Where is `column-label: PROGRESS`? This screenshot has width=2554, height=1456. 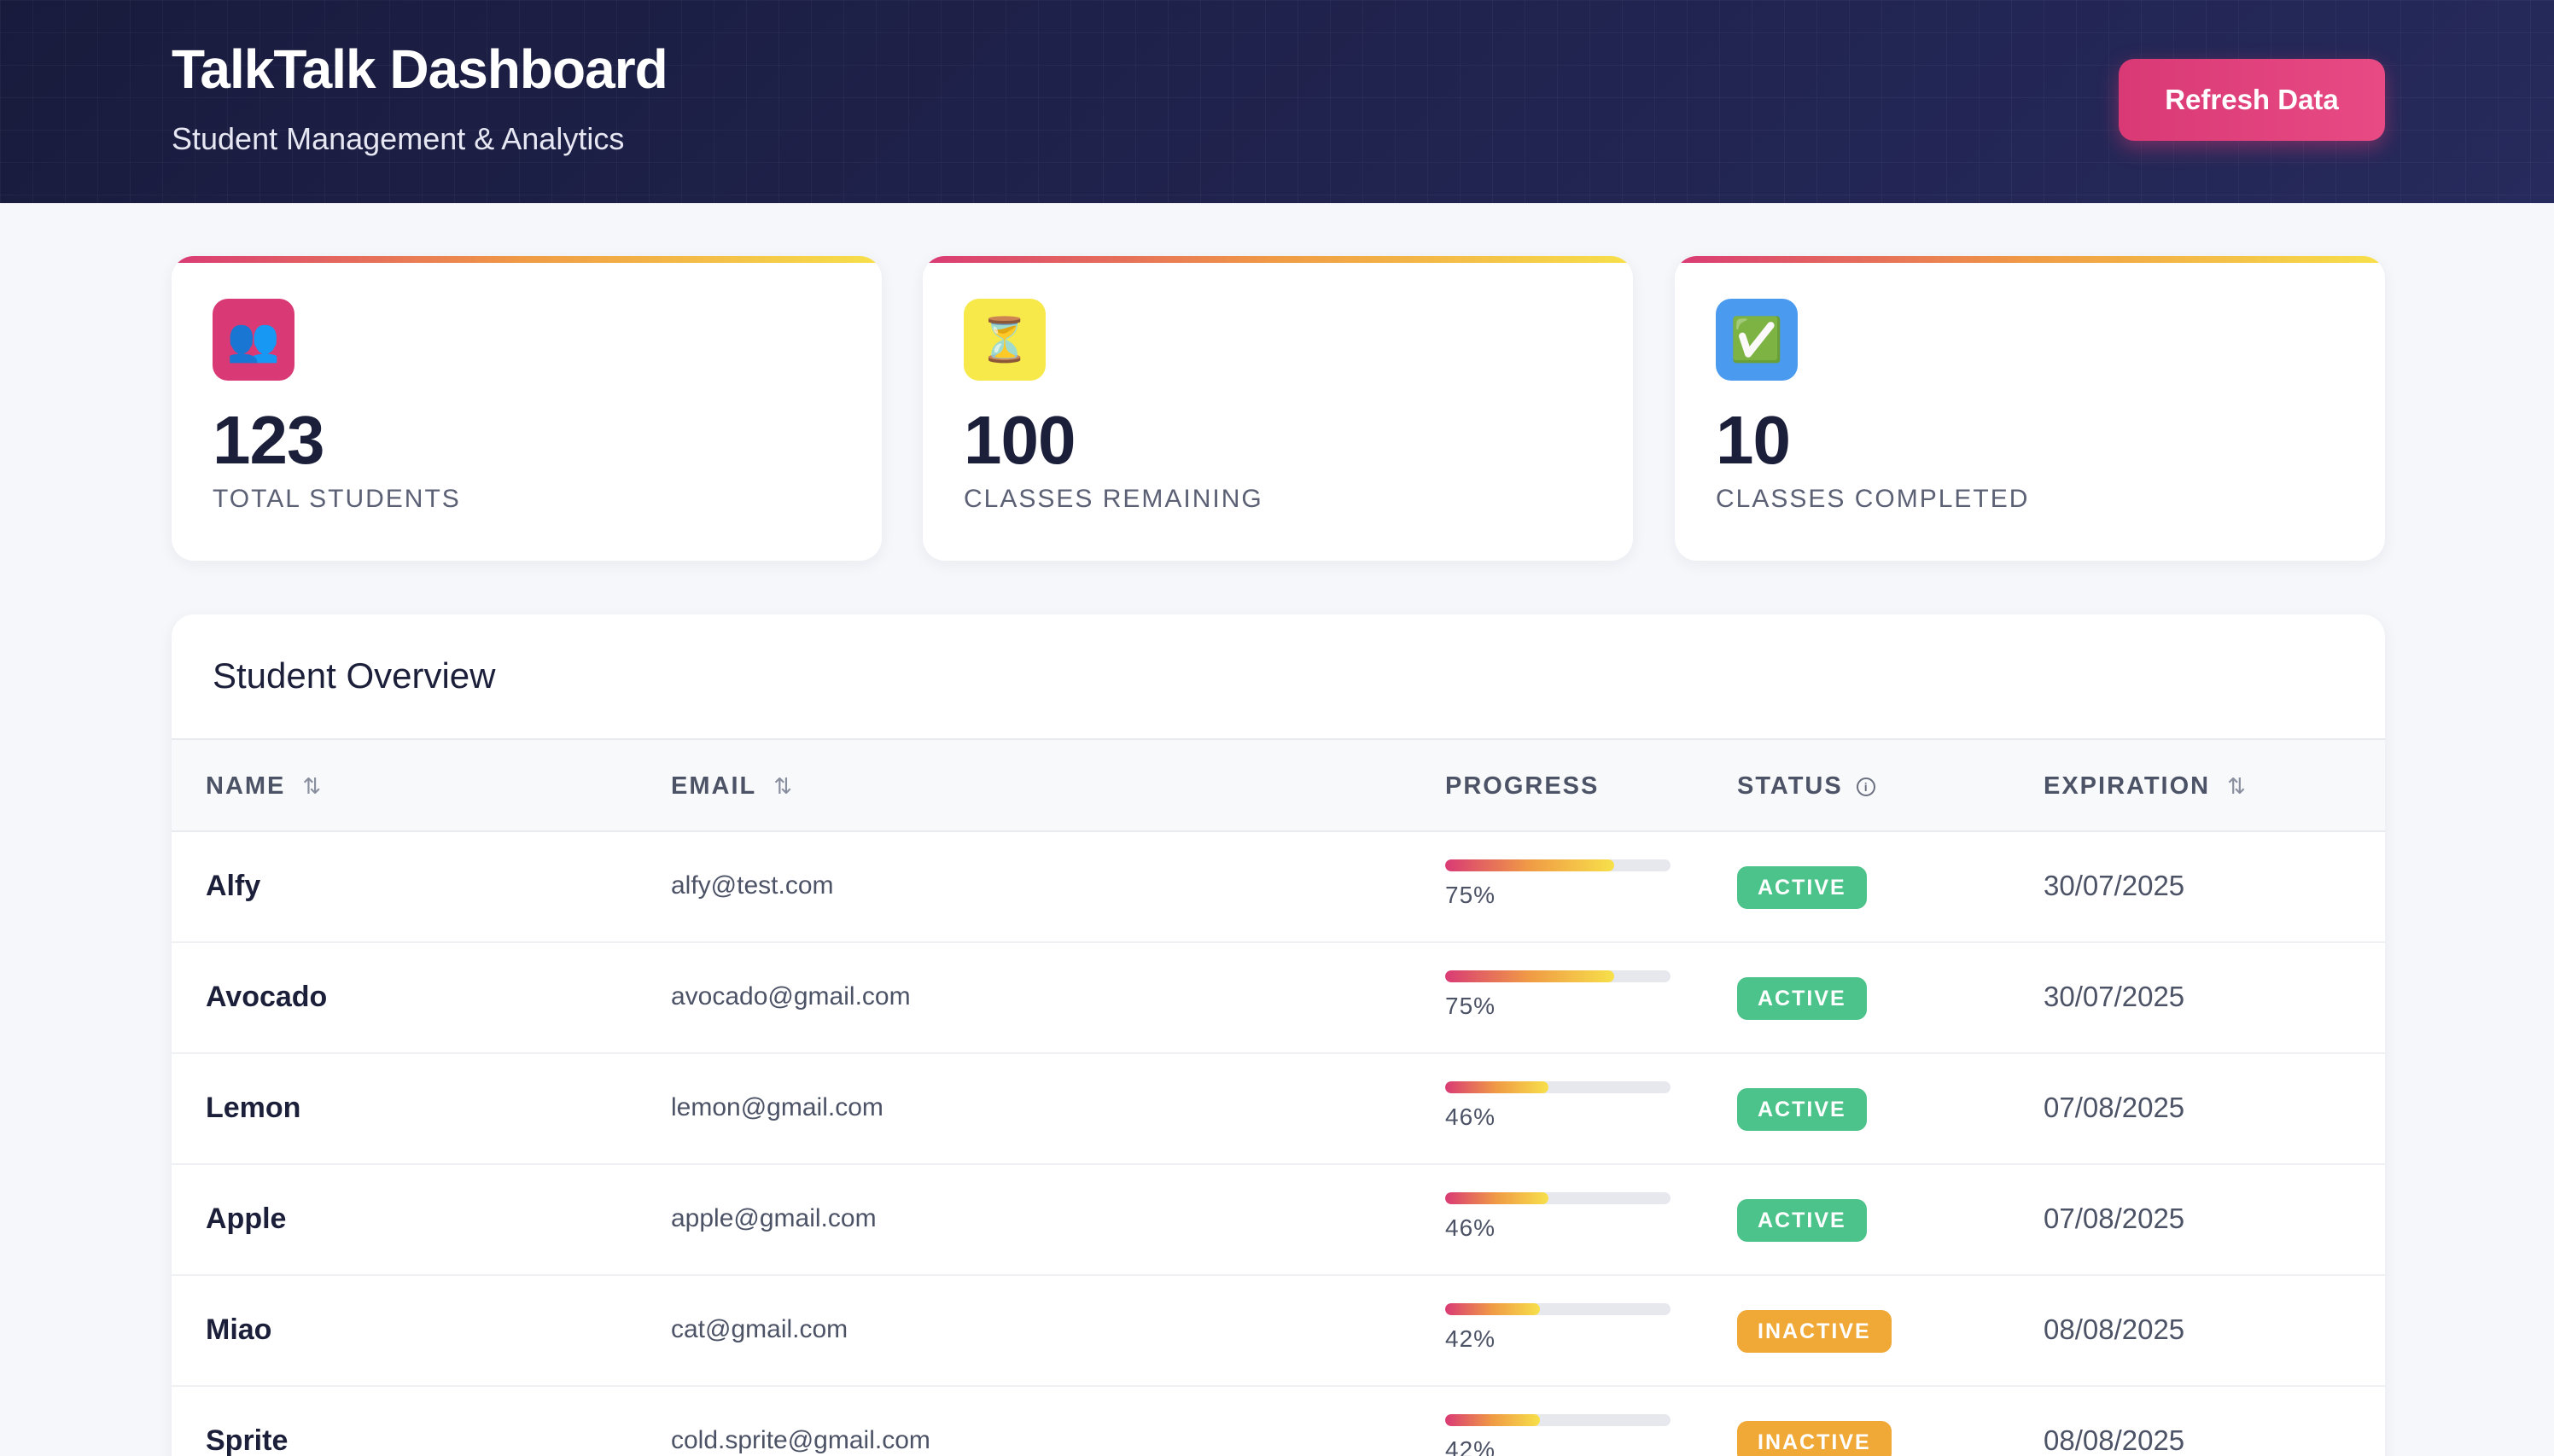 column-label: PROGRESS is located at coordinates (1522, 786).